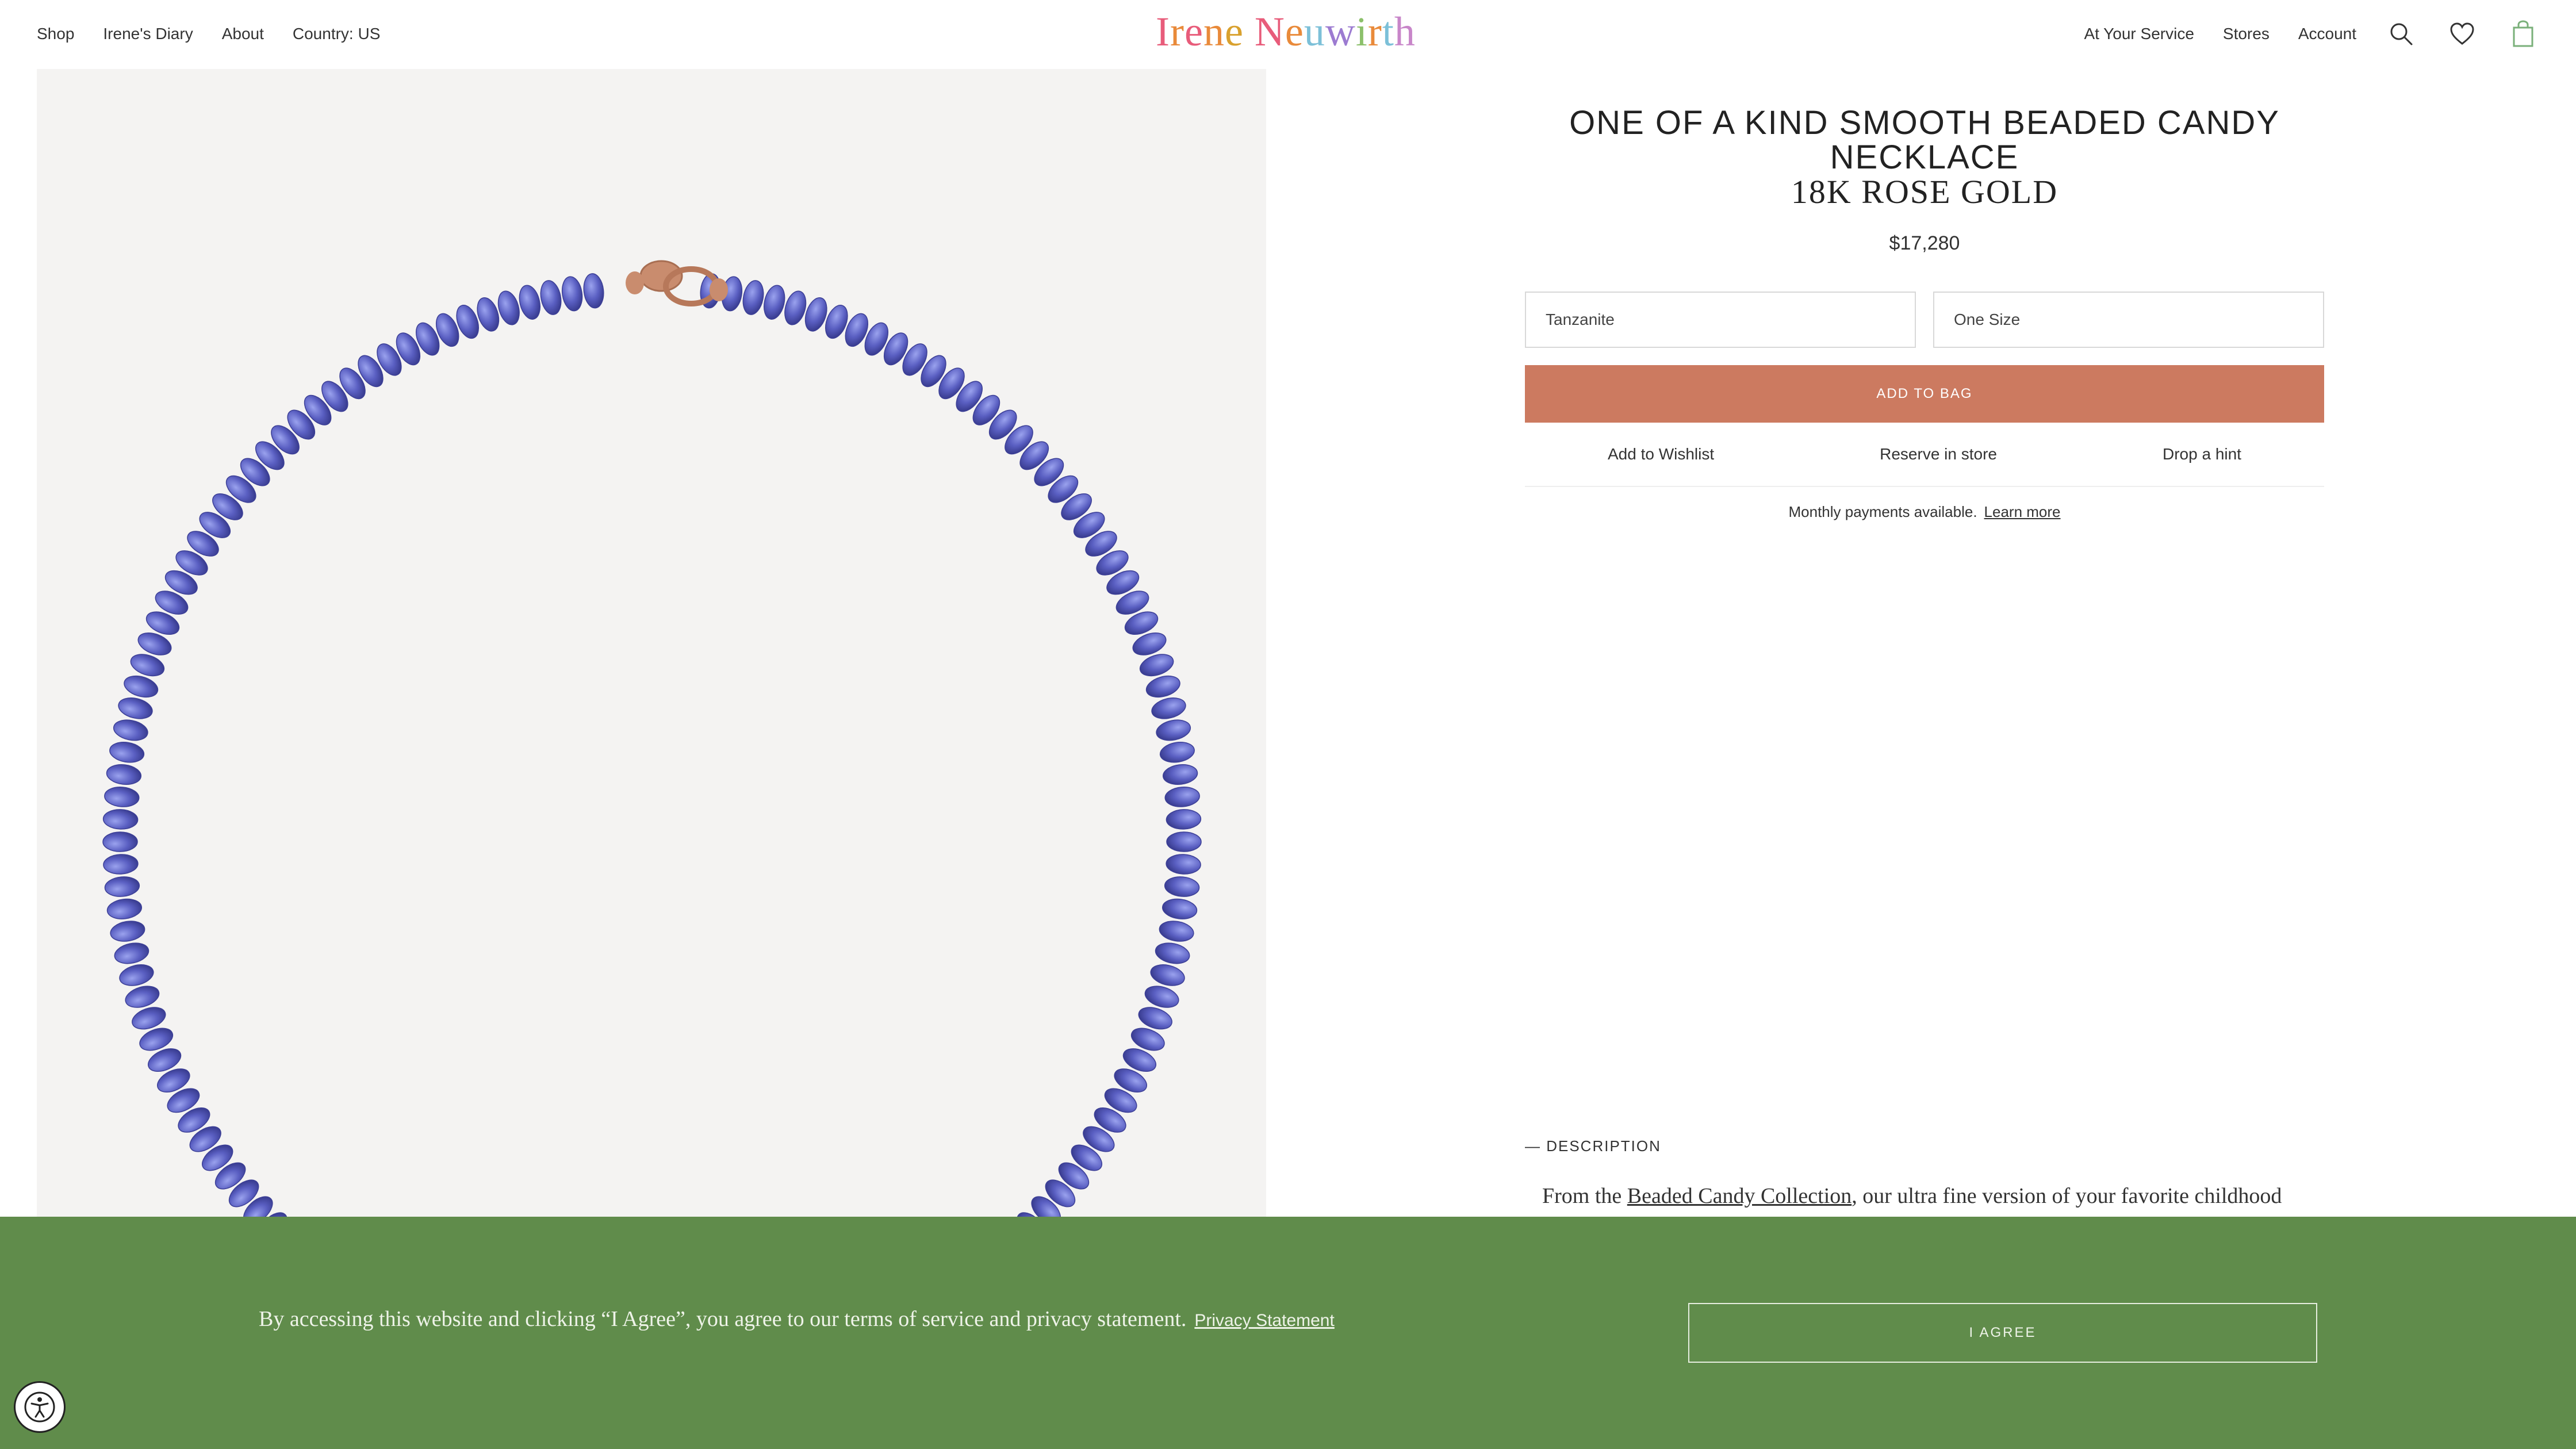 The height and width of the screenshot is (1449, 2576). Describe the element at coordinates (2401, 34) in the screenshot. I see `search-icon` at that location.